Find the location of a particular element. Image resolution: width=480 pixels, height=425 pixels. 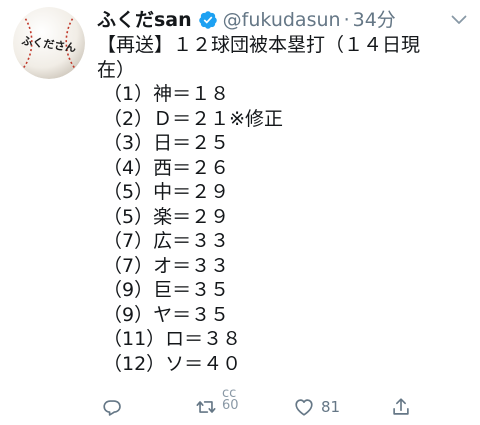

tweet-line: （5）楽＝２９ is located at coordinates (166, 216).